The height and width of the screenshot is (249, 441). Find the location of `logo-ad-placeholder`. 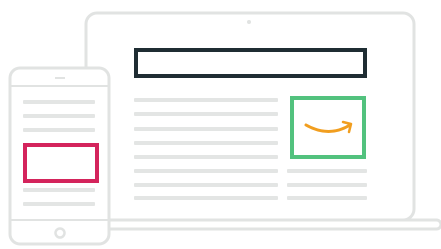

logo-ad-placeholder is located at coordinates (328, 127).